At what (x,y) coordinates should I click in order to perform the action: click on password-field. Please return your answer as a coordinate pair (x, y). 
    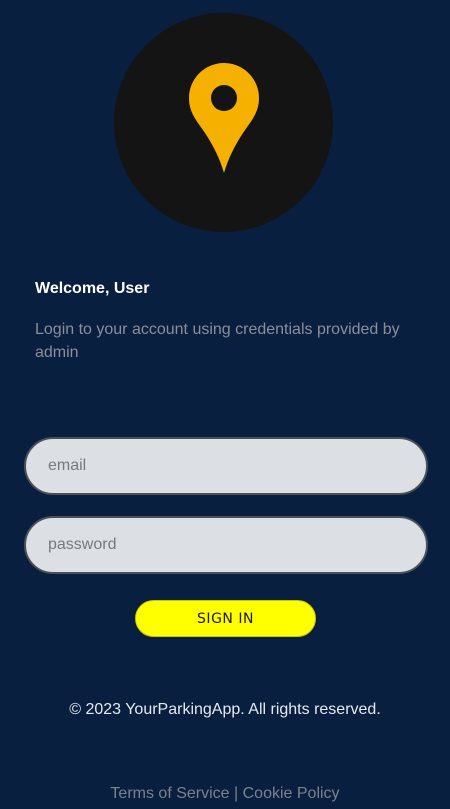
    Looking at the image, I should click on (226, 545).